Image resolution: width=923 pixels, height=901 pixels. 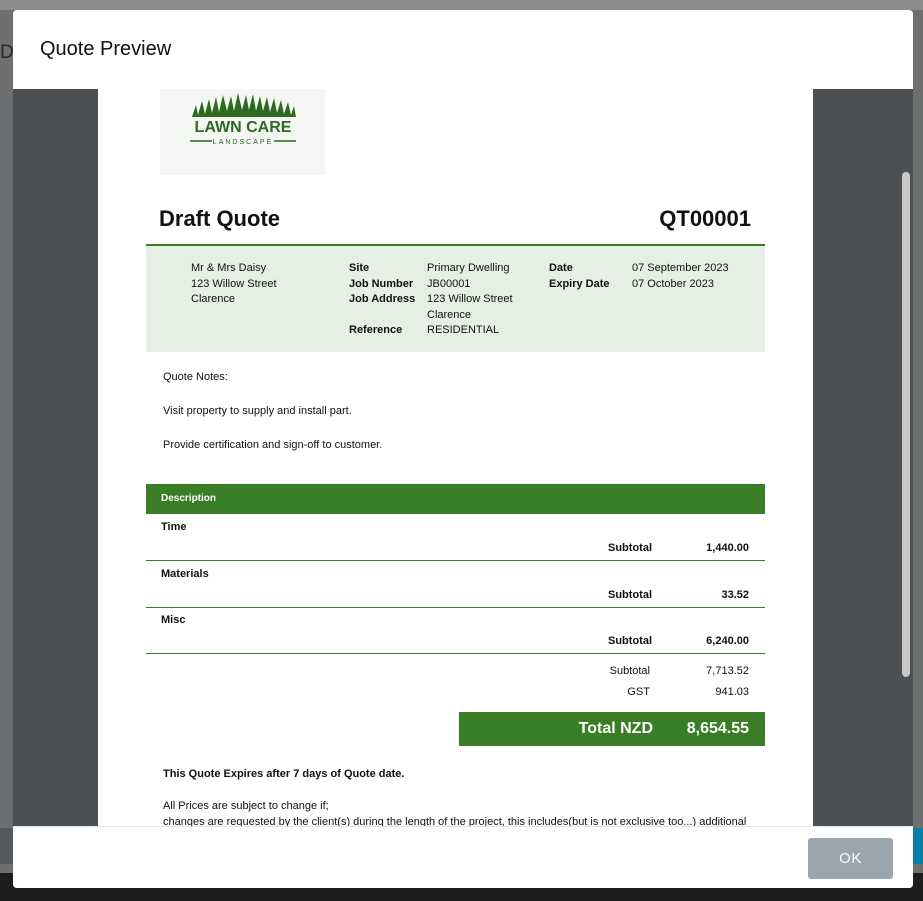 What do you see at coordinates (455, 499) in the screenshot?
I see `description-header: Description` at bounding box center [455, 499].